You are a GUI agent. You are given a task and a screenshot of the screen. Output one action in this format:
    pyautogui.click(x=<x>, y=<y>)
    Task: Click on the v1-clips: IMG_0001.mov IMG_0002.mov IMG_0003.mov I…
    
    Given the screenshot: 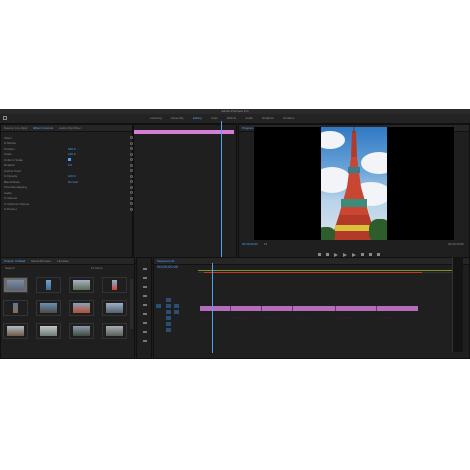 What is the action you would take?
    pyautogui.click(x=309, y=313)
    